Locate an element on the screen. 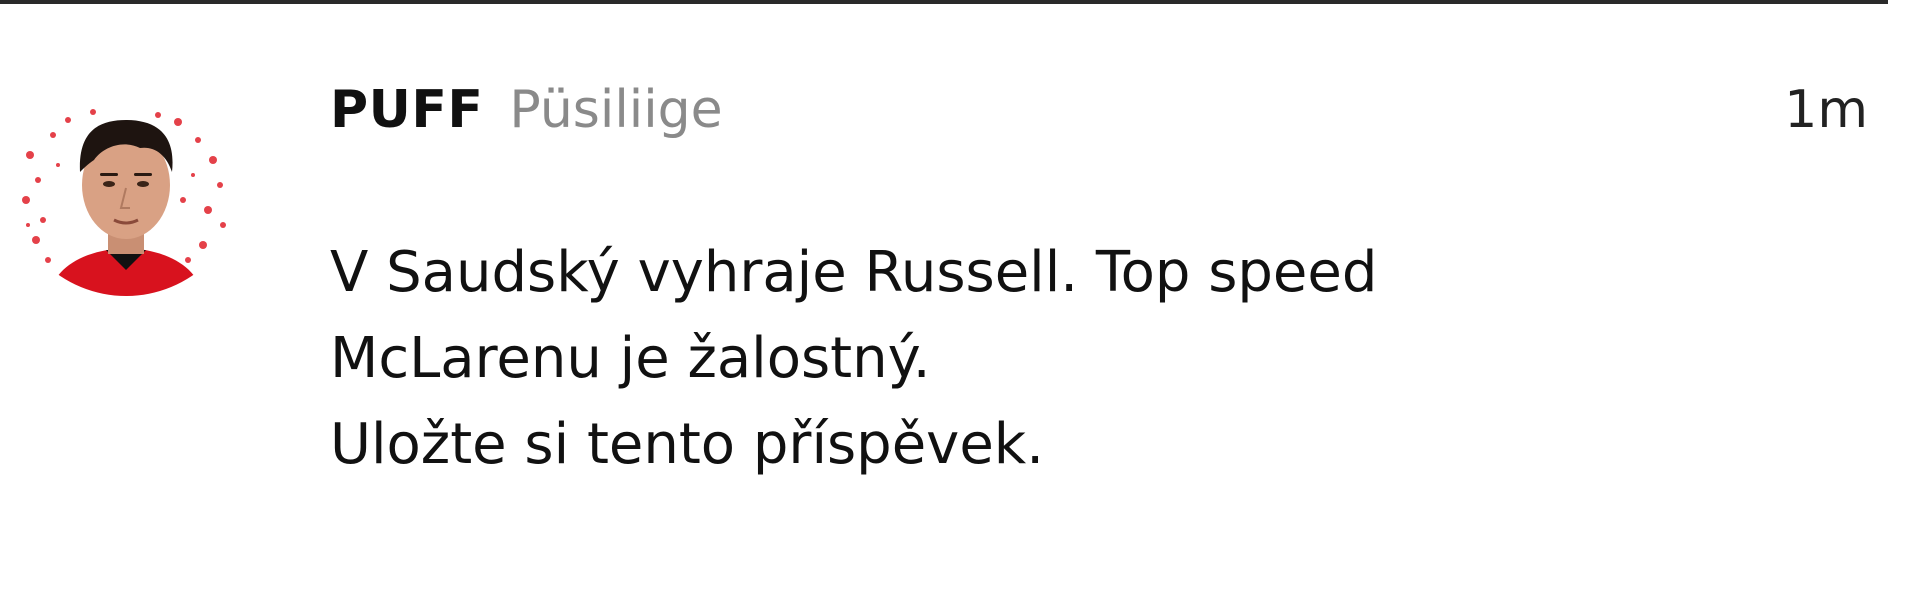  post-text-line: Uložte si tento příspěvek. is located at coordinates (687, 444).